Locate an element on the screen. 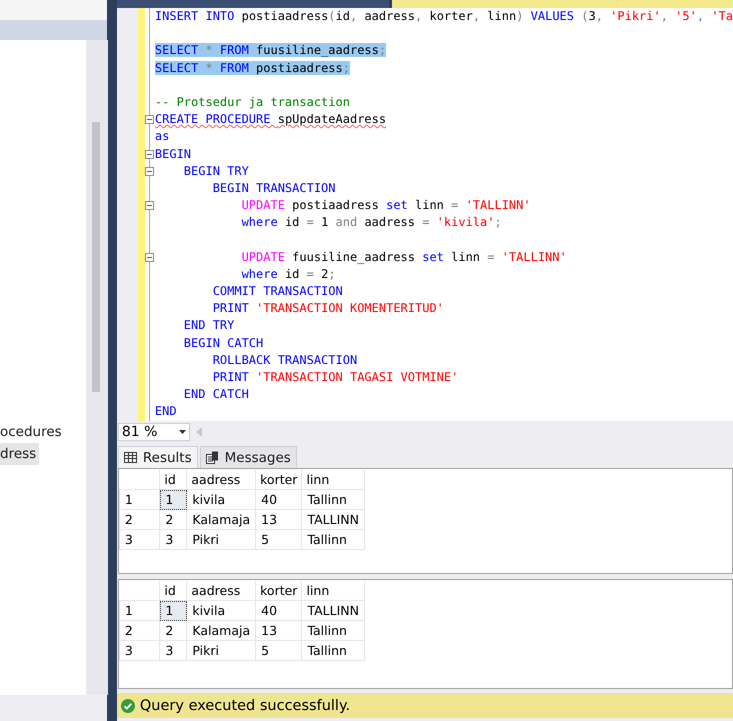  status-message: Query executed successfully. is located at coordinates (245, 706).